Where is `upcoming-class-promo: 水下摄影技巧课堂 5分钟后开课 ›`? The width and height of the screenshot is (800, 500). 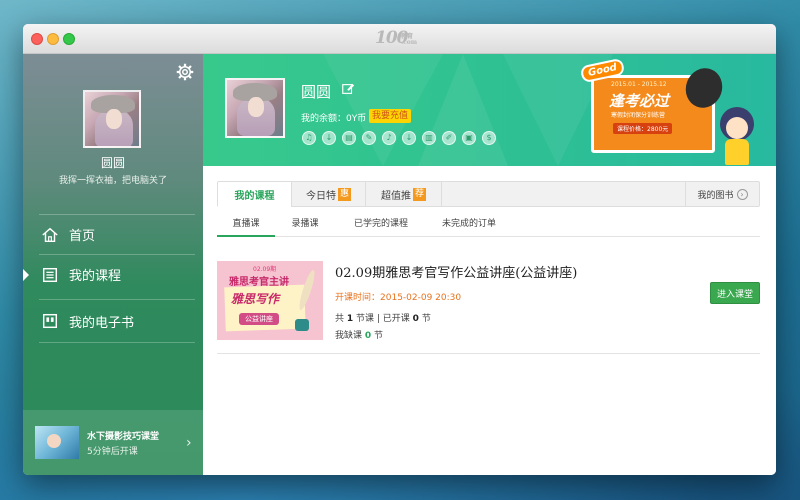
upcoming-class-promo: 水下摄影技巧课堂 5分钟后开课 › is located at coordinates (113, 442).